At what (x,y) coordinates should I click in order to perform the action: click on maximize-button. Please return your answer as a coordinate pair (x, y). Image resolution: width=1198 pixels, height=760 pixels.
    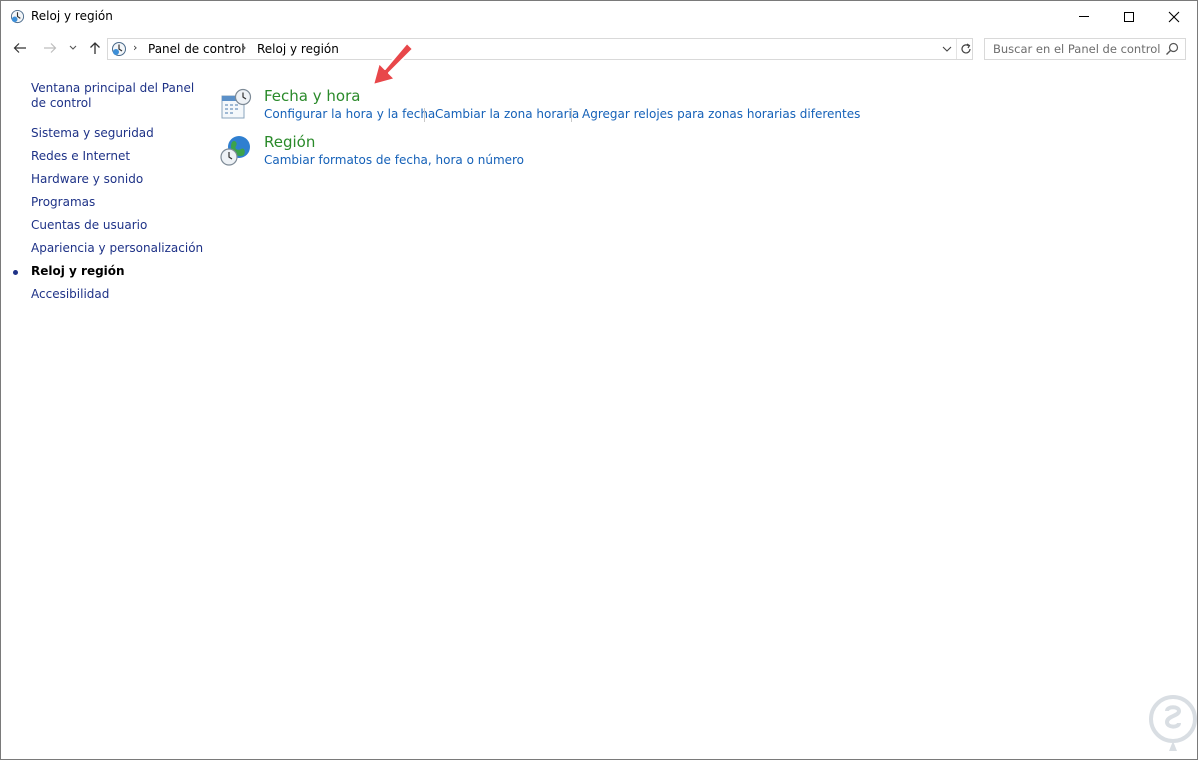
    Looking at the image, I should click on (1129, 16).